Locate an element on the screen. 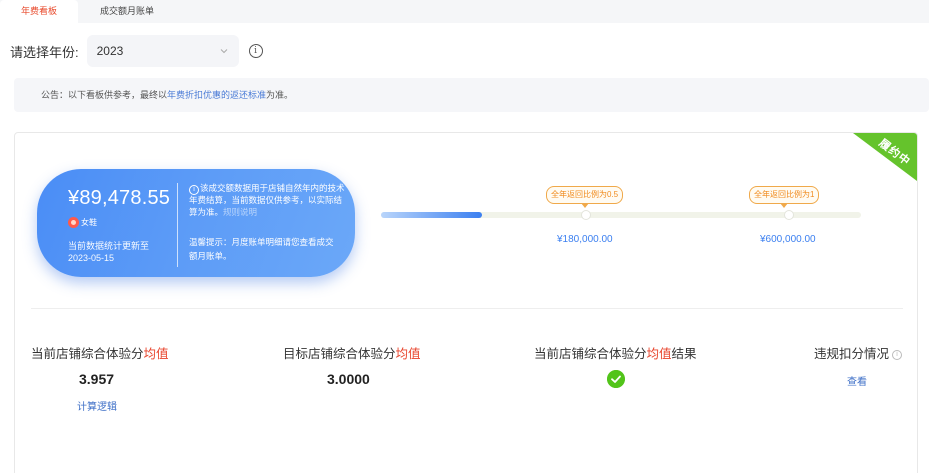 This screenshot has width=929, height=473. metric-title-target-score: 目标店铺综合体验分均值 is located at coordinates (352, 352).